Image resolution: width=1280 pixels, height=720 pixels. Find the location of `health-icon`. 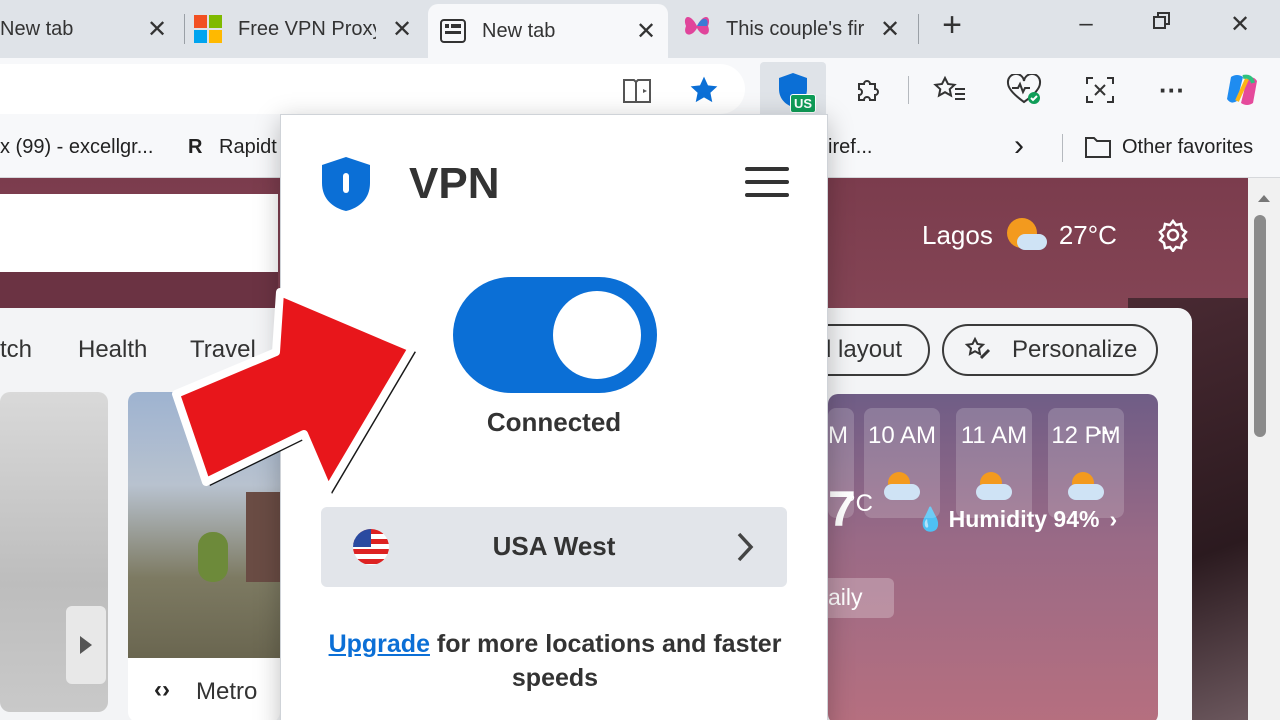

health-icon is located at coordinates (1024, 90).